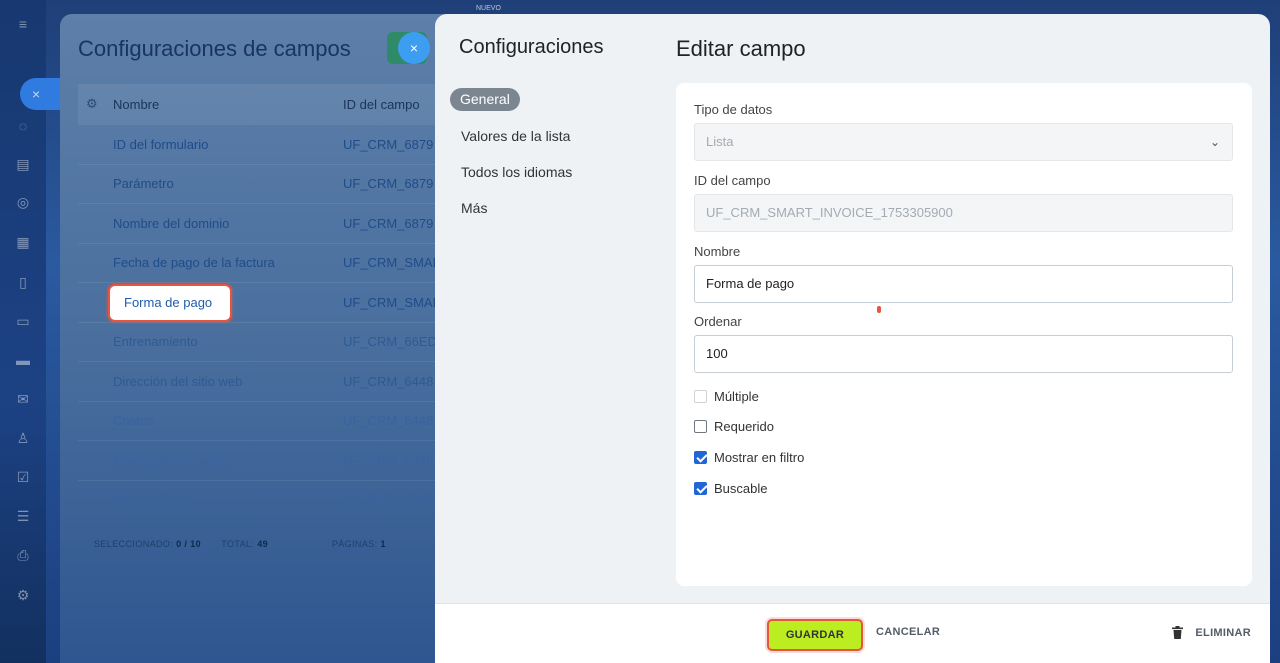 Image resolution: width=1280 pixels, height=663 pixels. Describe the element at coordinates (95, 104) in the screenshot. I see `gear-icon: ⚙` at that location.